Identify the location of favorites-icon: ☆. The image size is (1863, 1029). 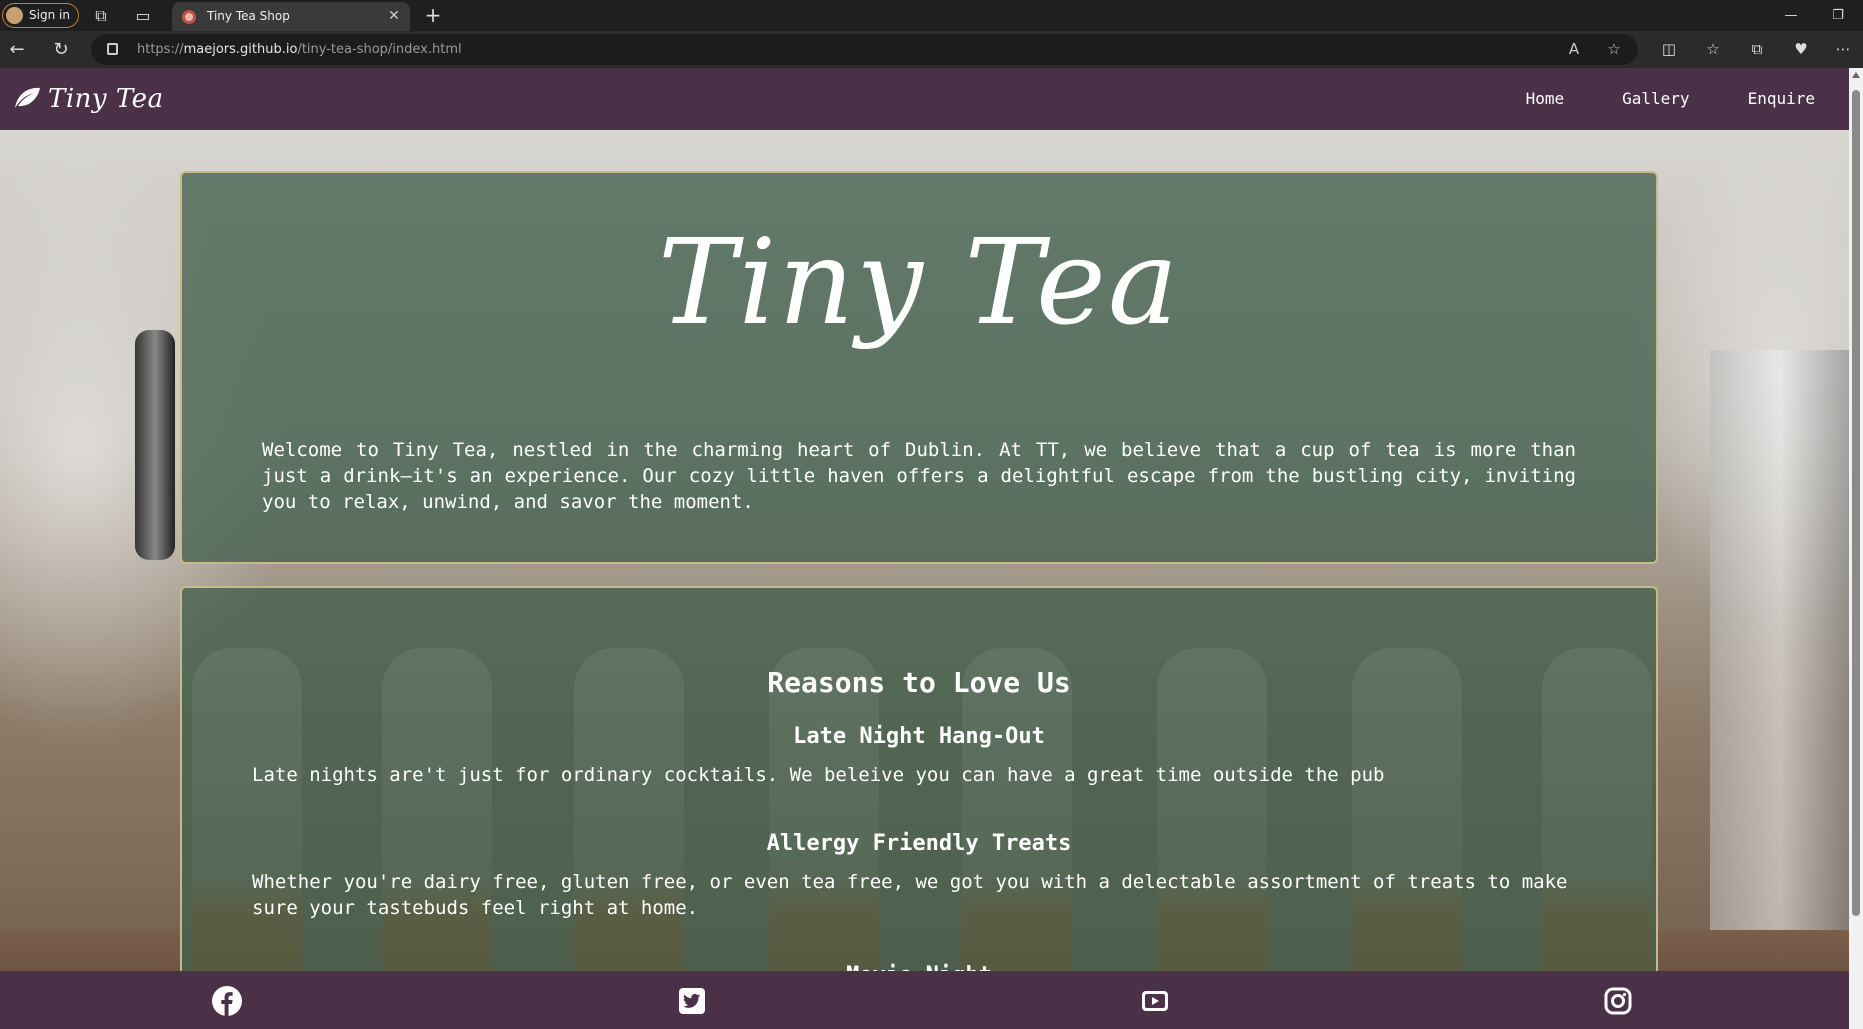
(1713, 49).